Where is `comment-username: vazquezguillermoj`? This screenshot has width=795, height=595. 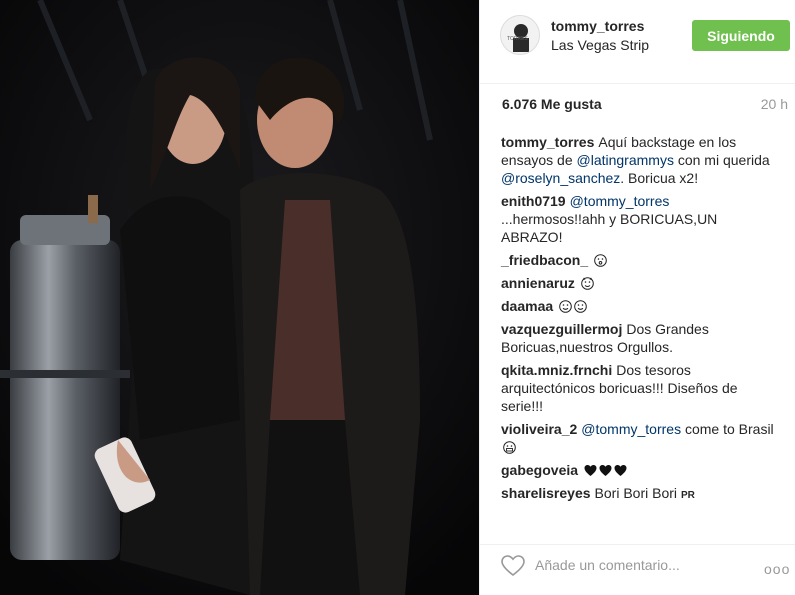 comment-username: vazquezguillermoj is located at coordinates (561, 329).